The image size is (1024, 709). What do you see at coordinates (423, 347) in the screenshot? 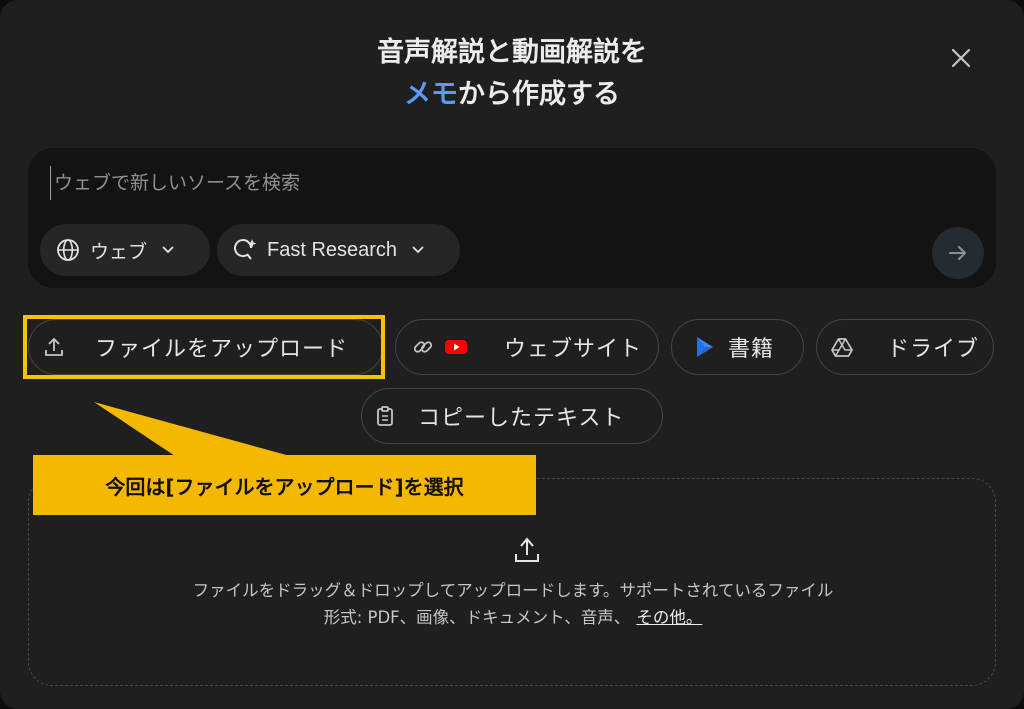
I see `link-icon` at bounding box center [423, 347].